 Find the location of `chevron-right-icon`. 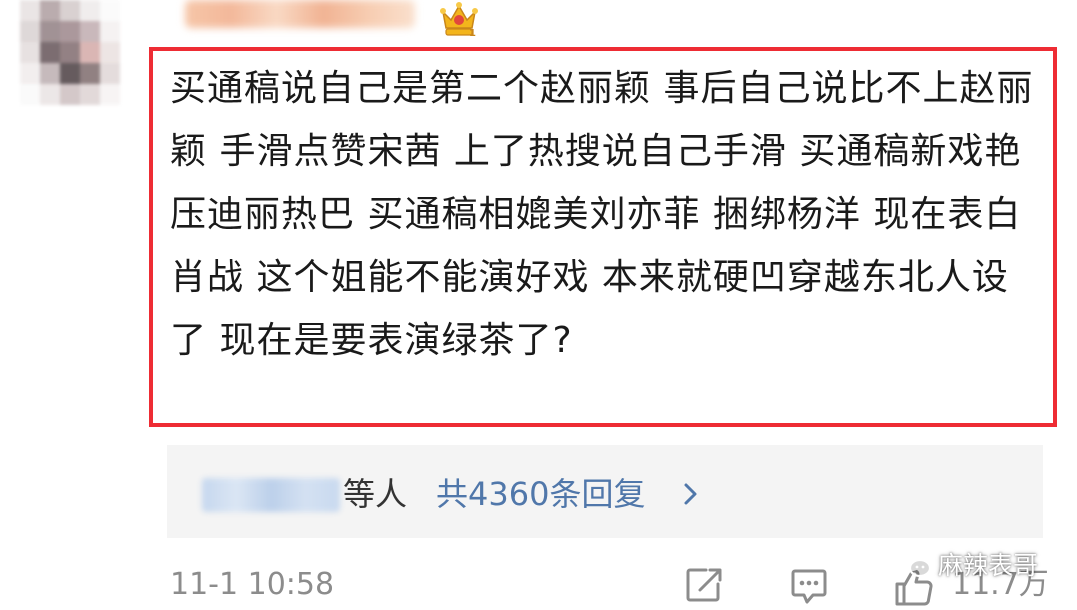

chevron-right-icon is located at coordinates (691, 494).